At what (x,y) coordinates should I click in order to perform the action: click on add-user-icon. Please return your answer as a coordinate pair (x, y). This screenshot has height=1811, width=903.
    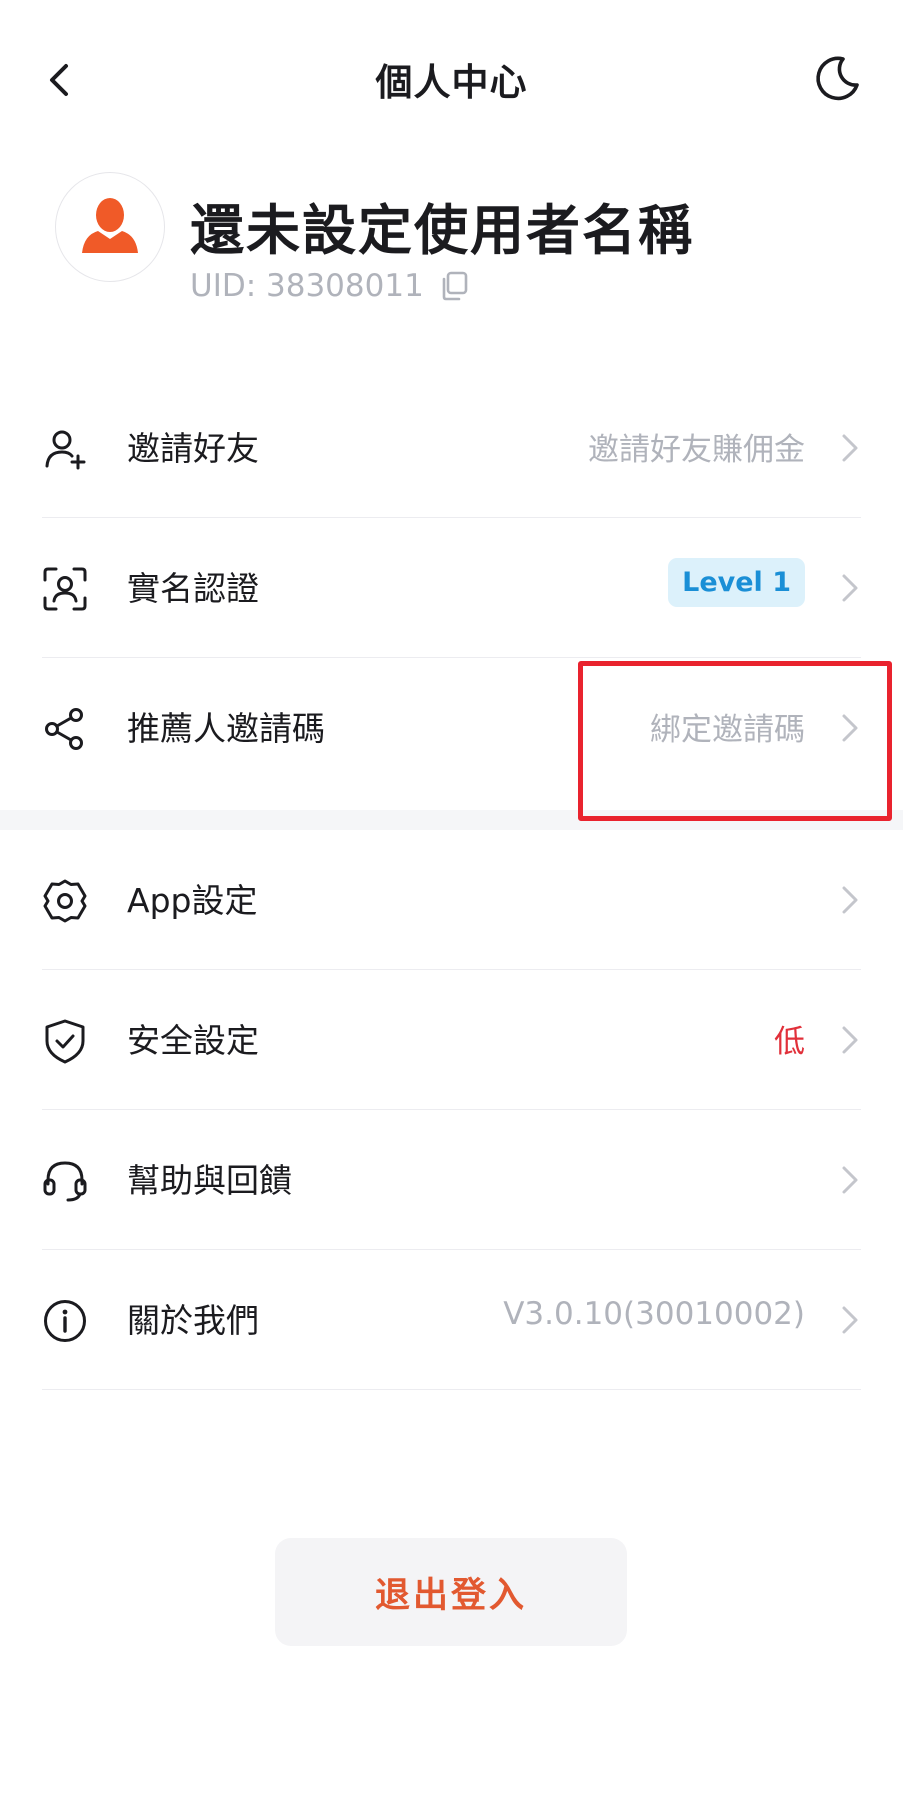
    Looking at the image, I should click on (65, 450).